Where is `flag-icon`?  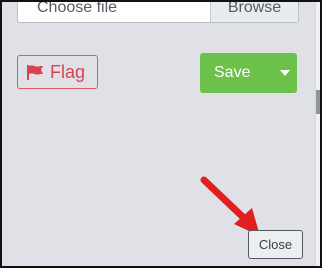
flag-icon is located at coordinates (35, 72).